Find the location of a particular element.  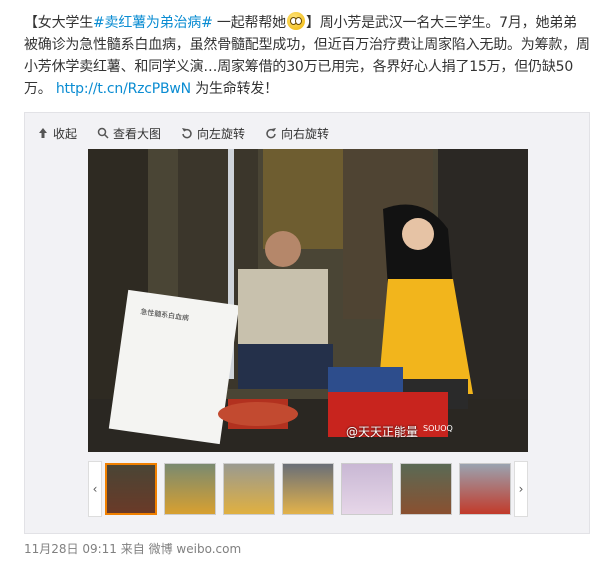

collapse-button: 收起 is located at coordinates (57, 133).